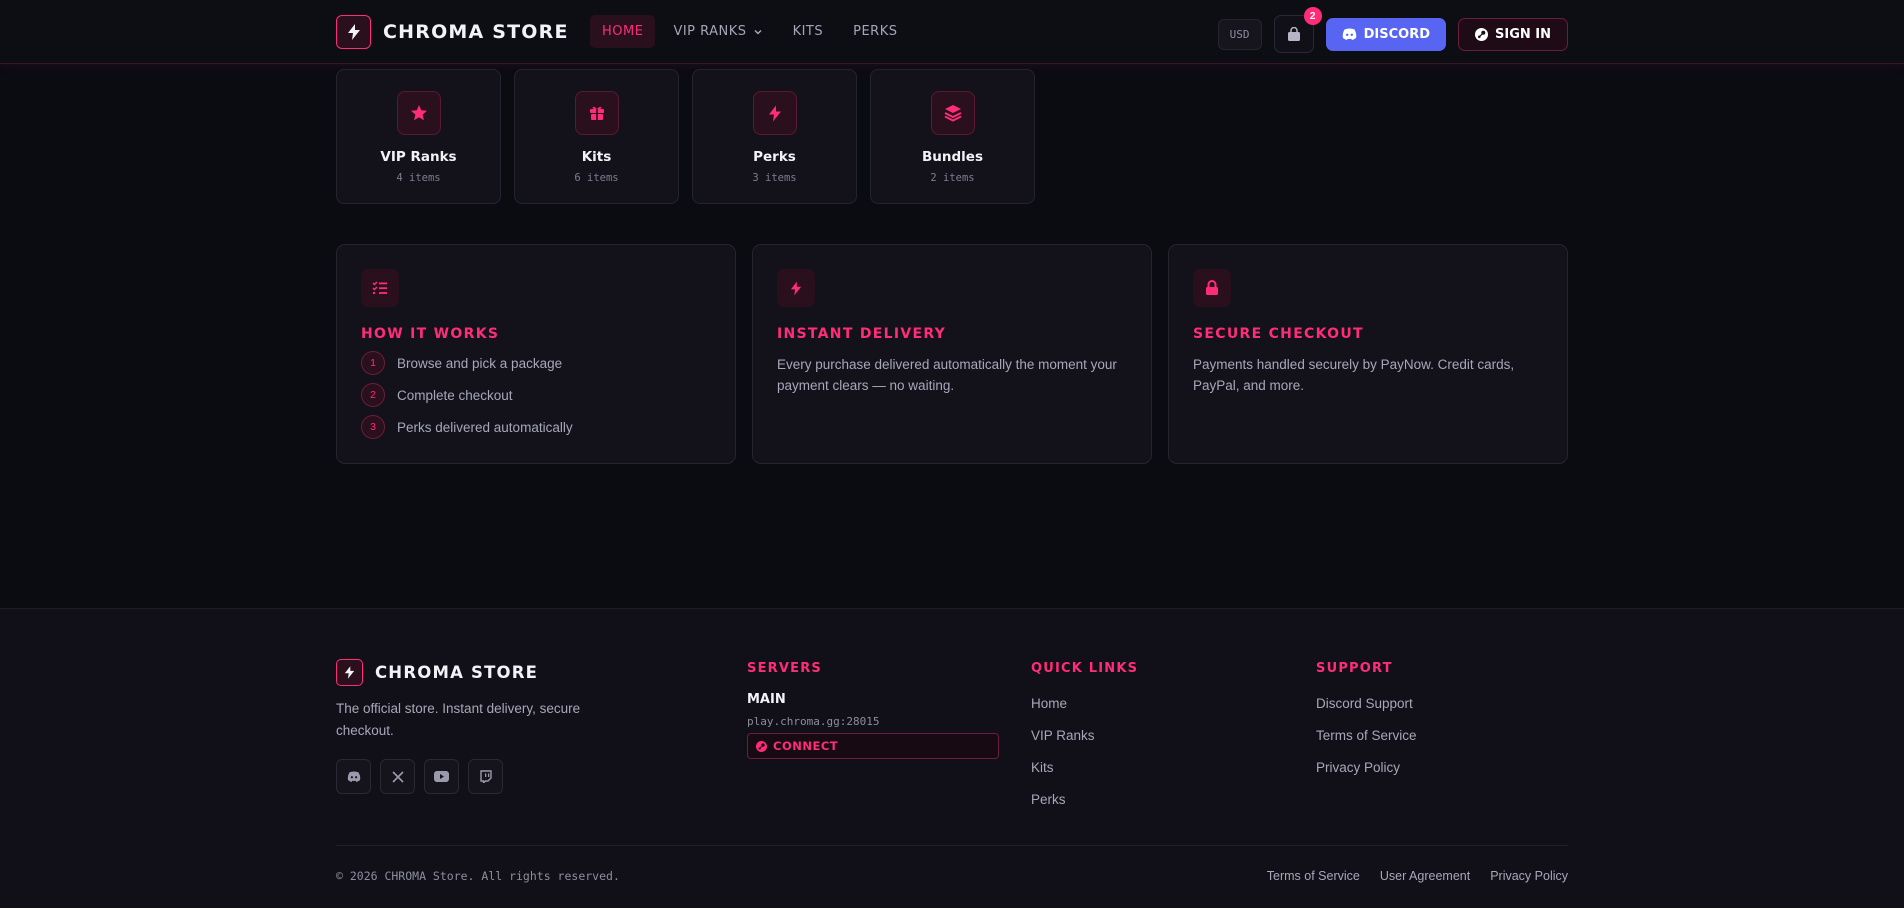 The width and height of the screenshot is (1904, 908). What do you see at coordinates (373, 395) in the screenshot?
I see `step-number: 2` at bounding box center [373, 395].